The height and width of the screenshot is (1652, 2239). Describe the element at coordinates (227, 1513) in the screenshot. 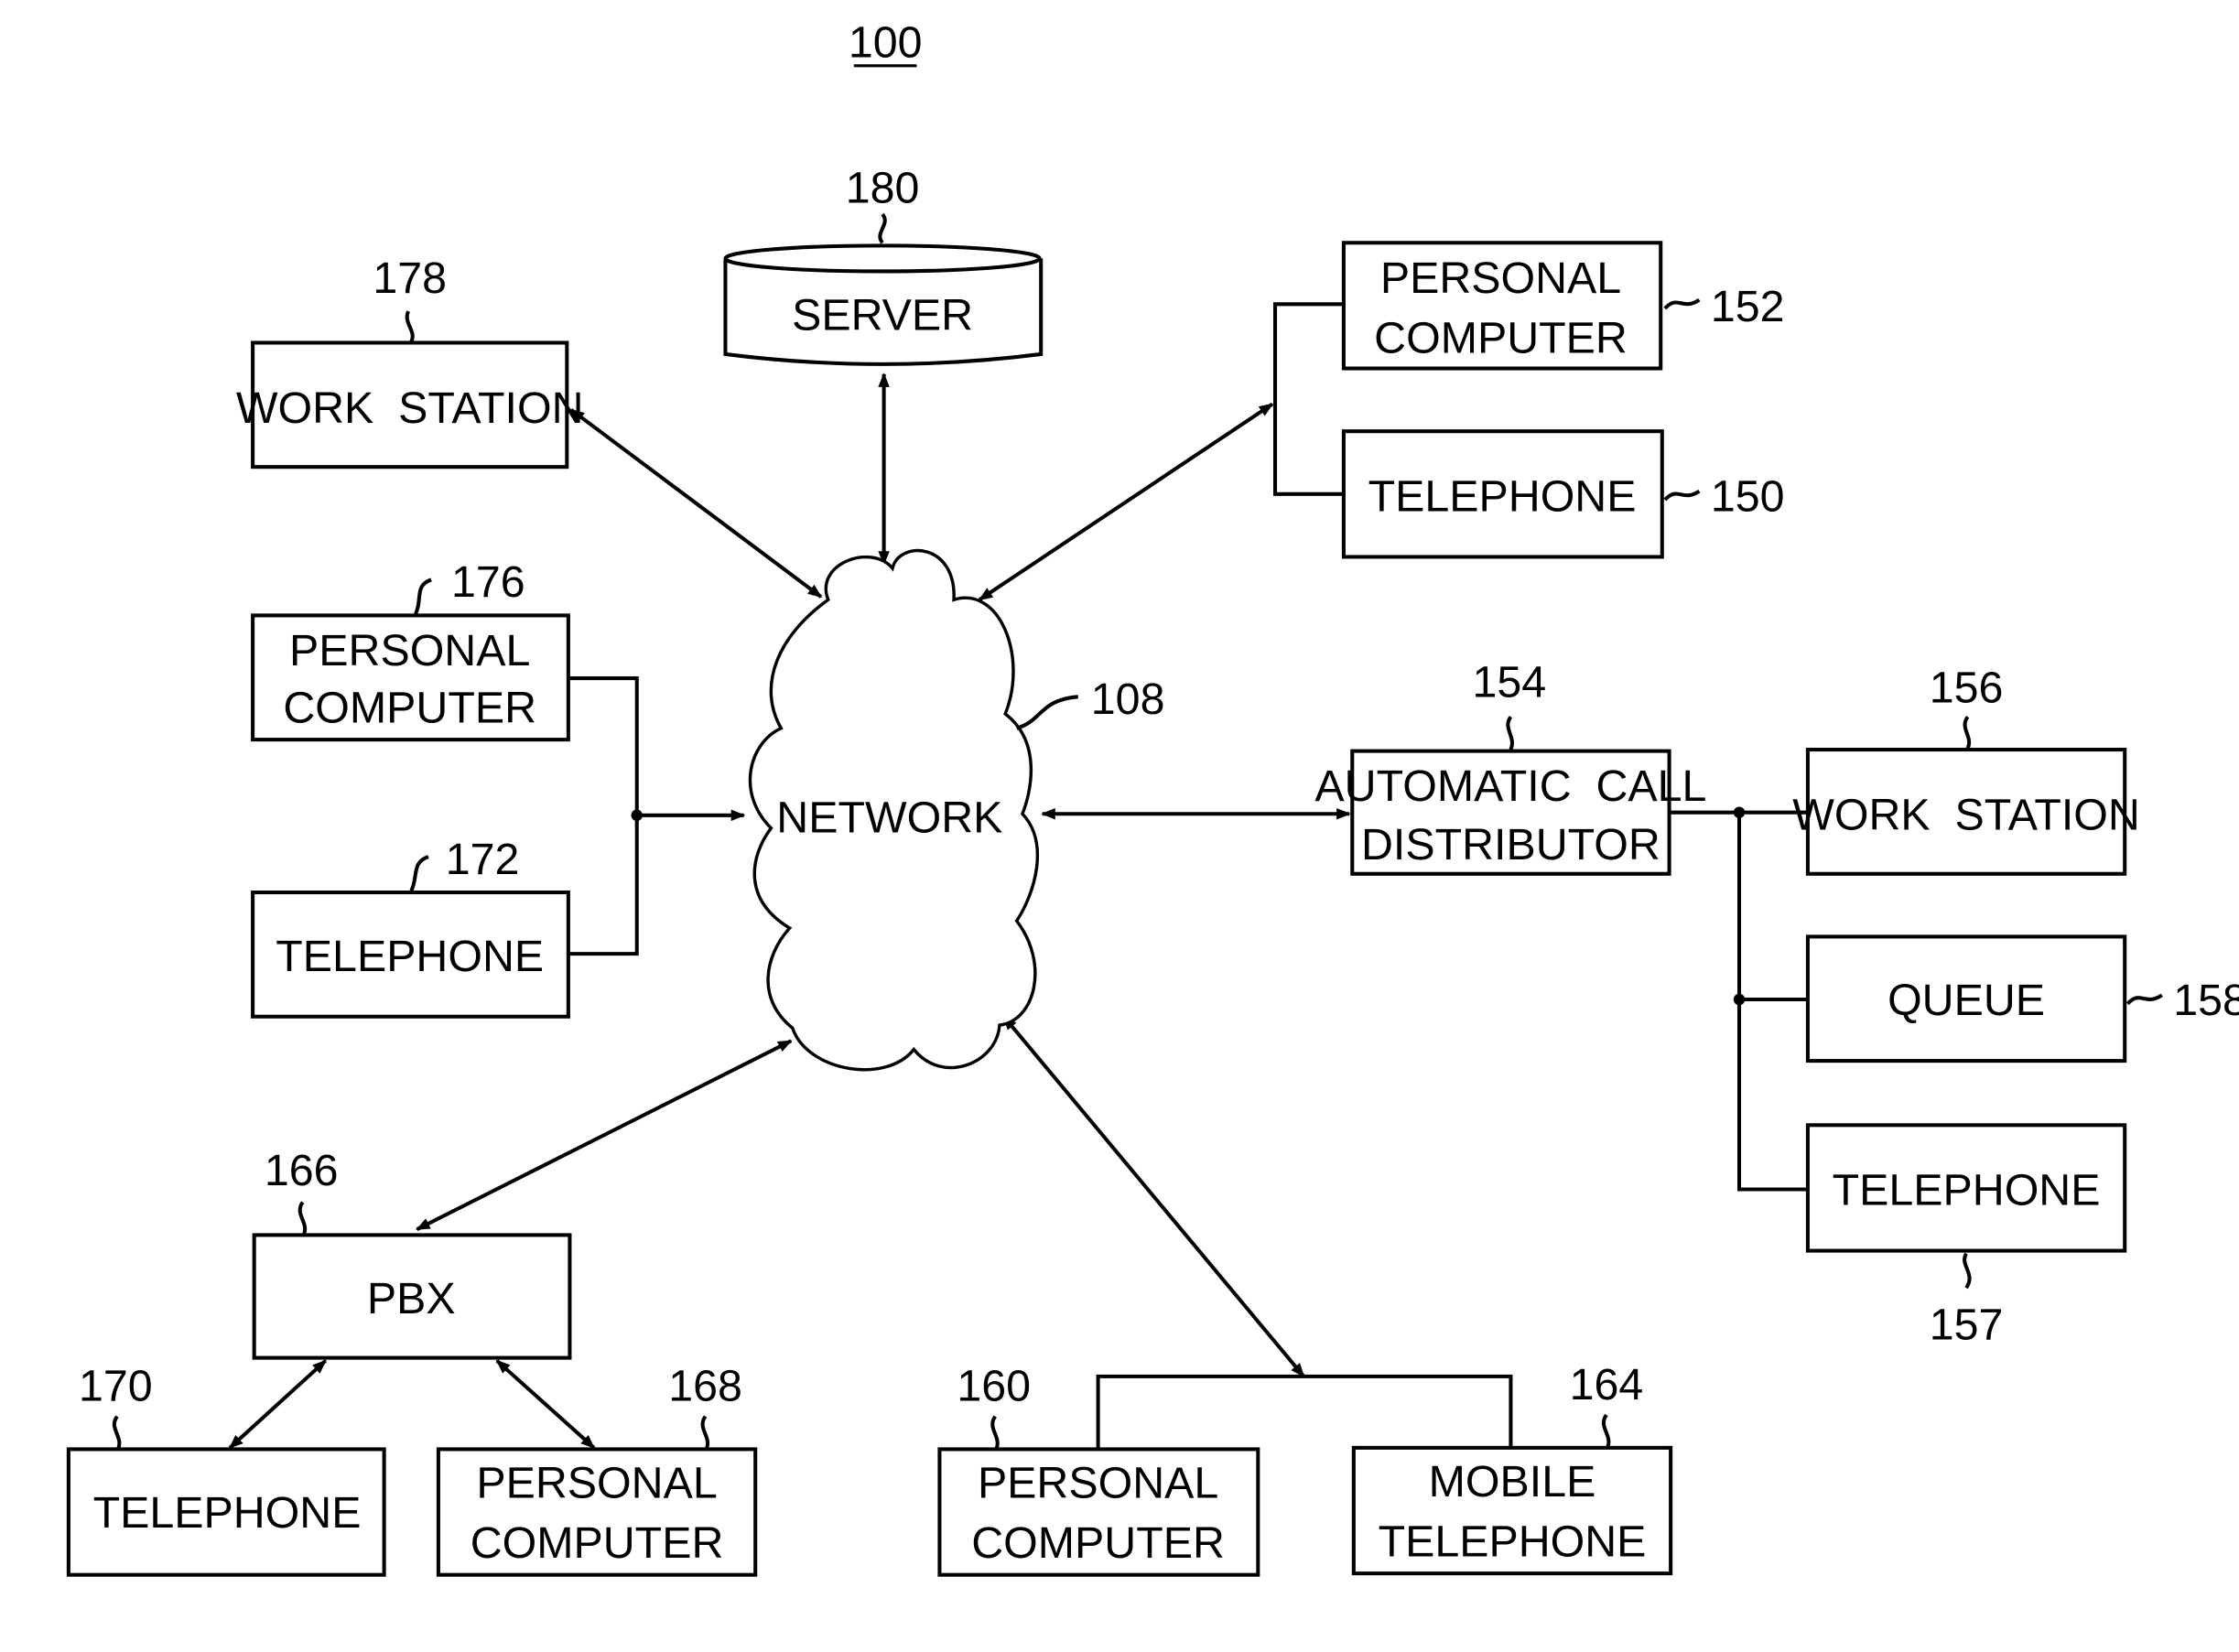

I see `tel170-label: TELEPHONE` at that location.